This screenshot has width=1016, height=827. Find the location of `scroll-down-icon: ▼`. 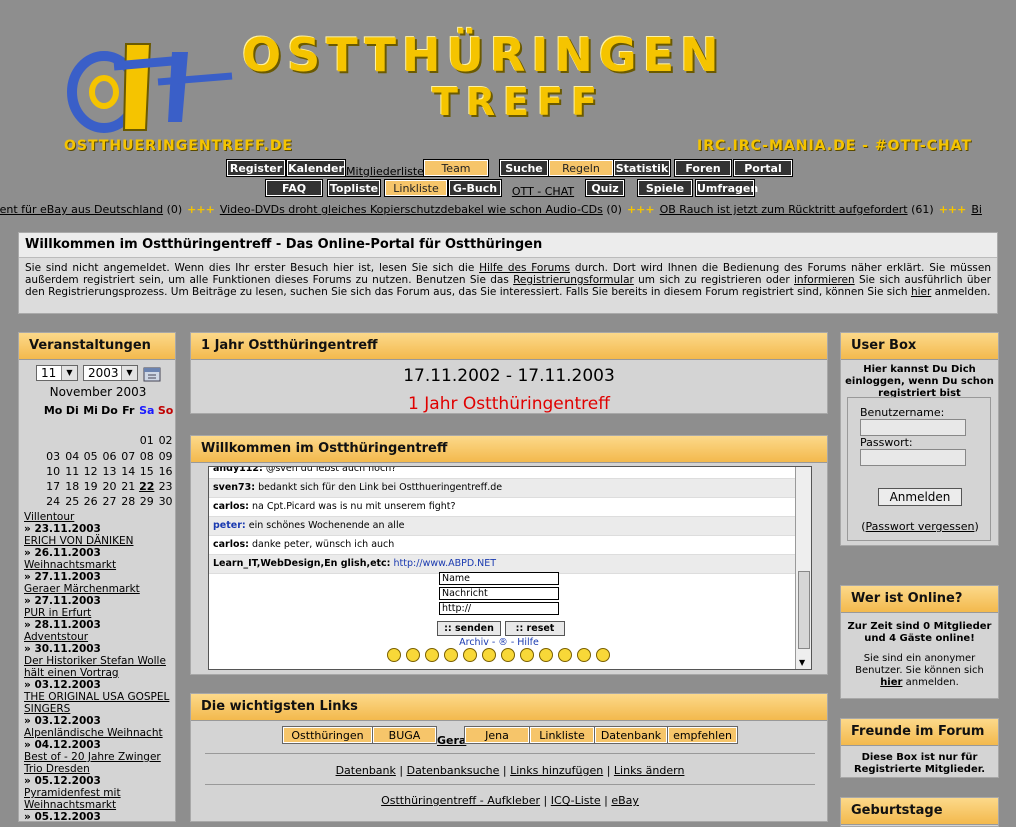

scroll-down-icon: ▼ is located at coordinates (802, 662).